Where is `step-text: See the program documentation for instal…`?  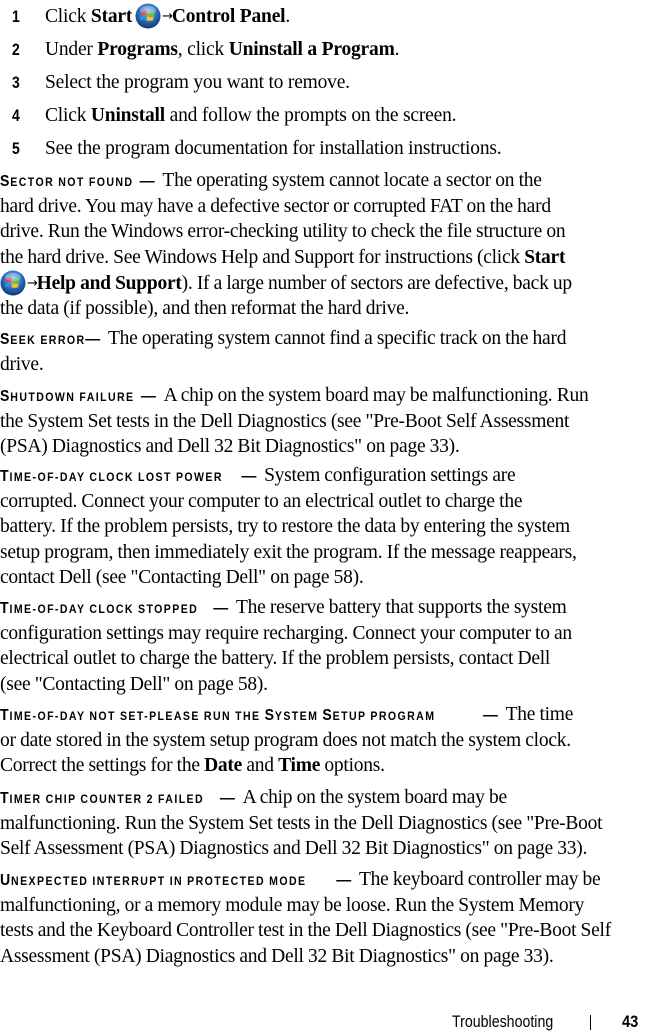
step-text: See the program documentation for instal… is located at coordinates (273, 148).